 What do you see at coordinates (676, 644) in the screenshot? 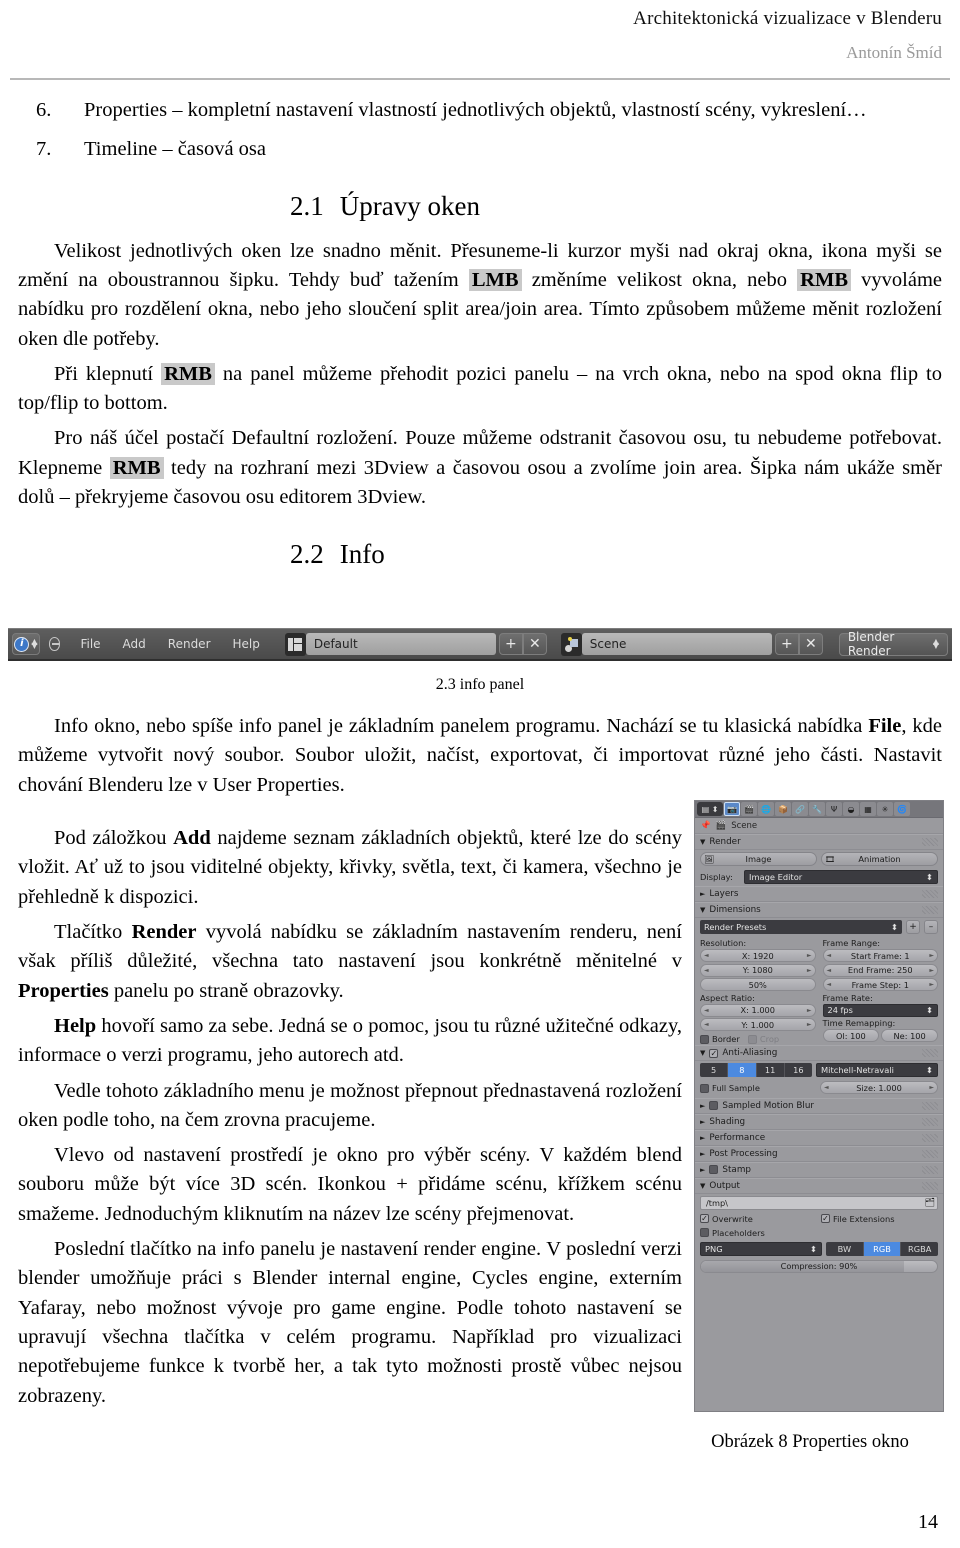
I see `scene-field: Scene` at bounding box center [676, 644].